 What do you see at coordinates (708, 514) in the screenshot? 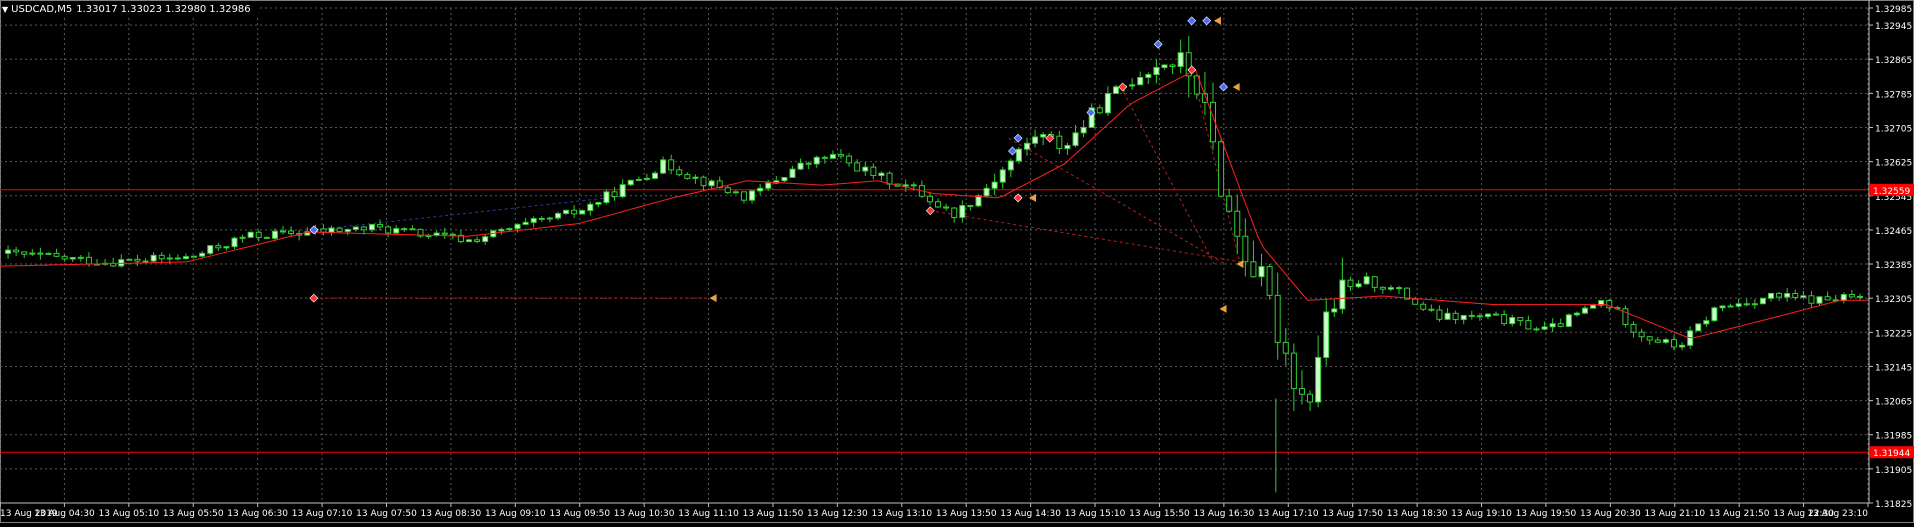
I see `x-tick-label: 13 Aug 11:10` at bounding box center [708, 514].